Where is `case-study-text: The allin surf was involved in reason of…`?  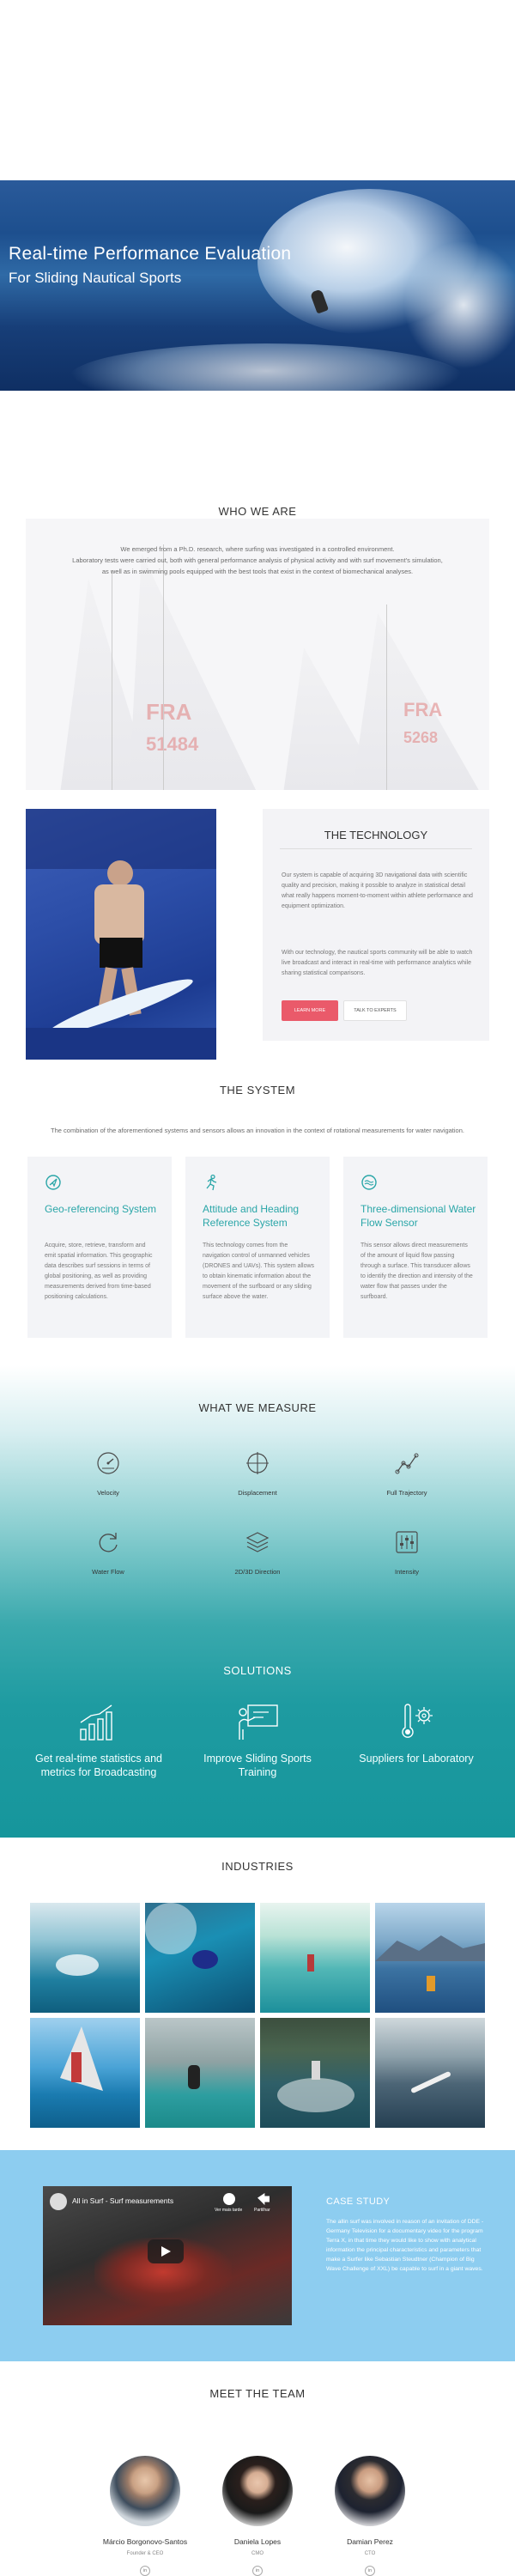
case-study-text: The allin surf was involved in reason of… is located at coordinates (405, 2245).